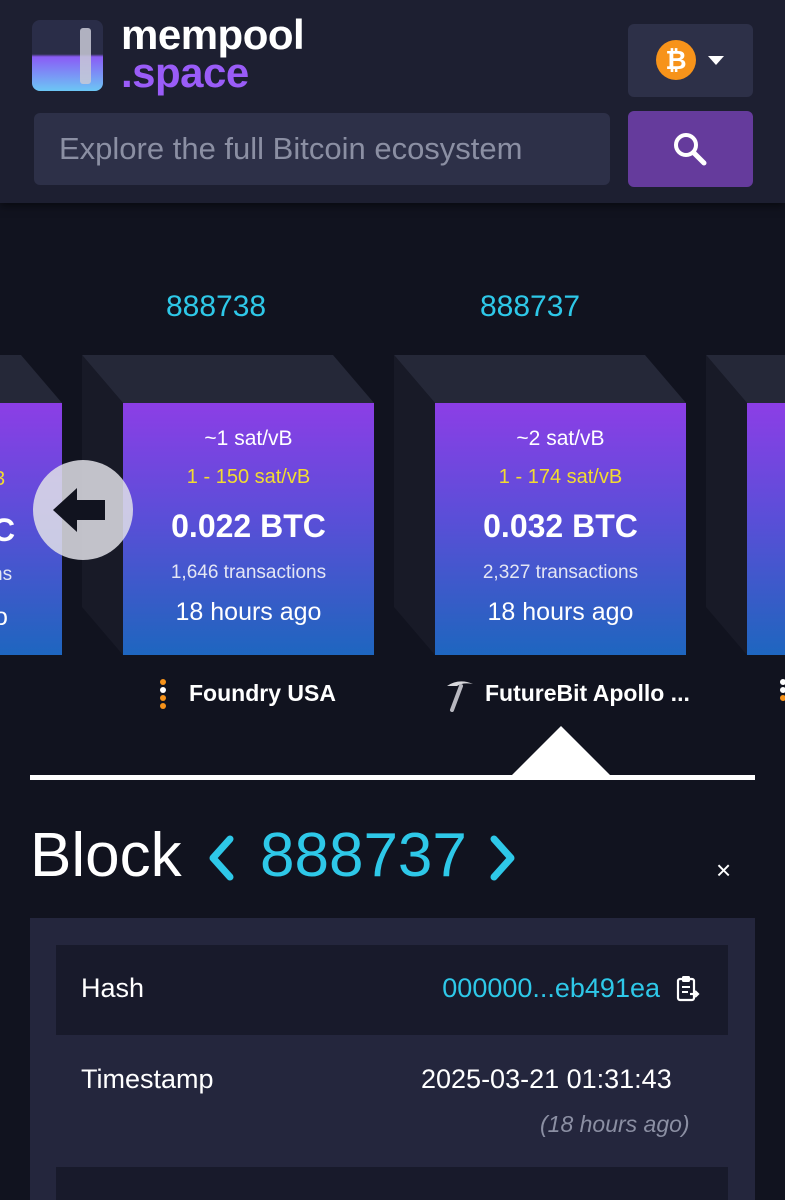  Describe the element at coordinates (185, 72) in the screenshot. I see `logo-line-2: .space` at that location.